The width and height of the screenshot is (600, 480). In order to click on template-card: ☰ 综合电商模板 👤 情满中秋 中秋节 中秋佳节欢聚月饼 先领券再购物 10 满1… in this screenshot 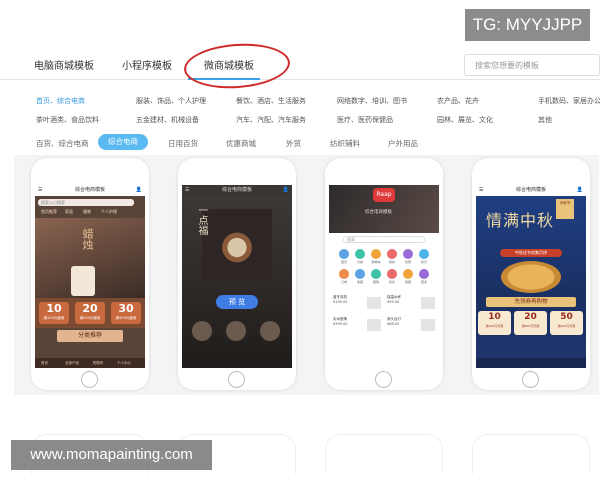, I will do `click(531, 274)`.